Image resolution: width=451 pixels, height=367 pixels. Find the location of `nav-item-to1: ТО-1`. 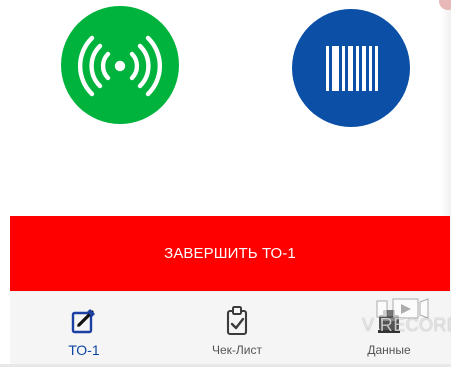

nav-item-to1: ТО-1 is located at coordinates (84, 329).